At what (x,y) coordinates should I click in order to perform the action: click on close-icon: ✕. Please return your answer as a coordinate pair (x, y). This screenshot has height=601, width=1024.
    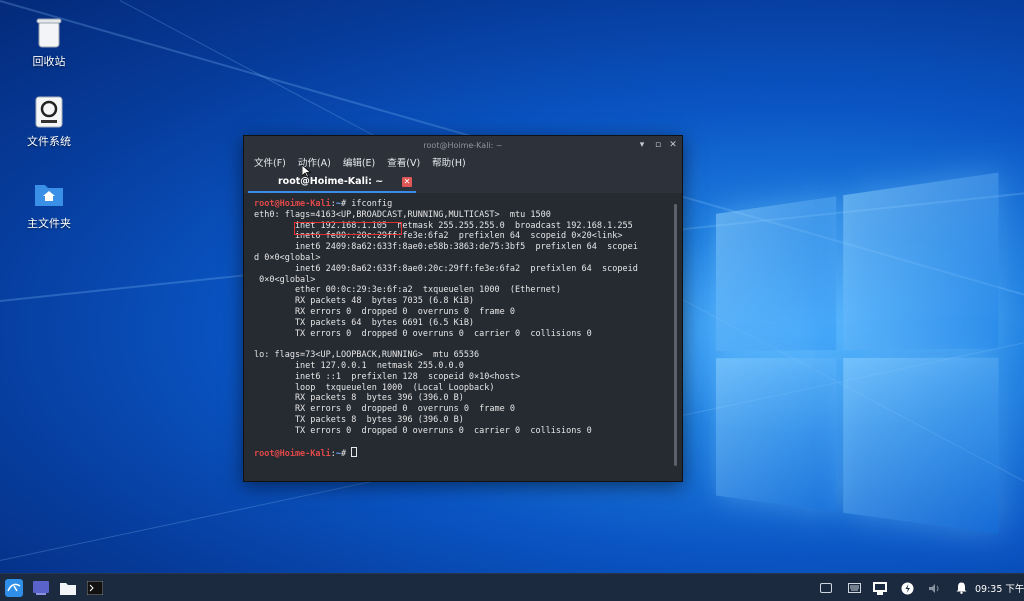
    Looking at the image, I should click on (673, 145).